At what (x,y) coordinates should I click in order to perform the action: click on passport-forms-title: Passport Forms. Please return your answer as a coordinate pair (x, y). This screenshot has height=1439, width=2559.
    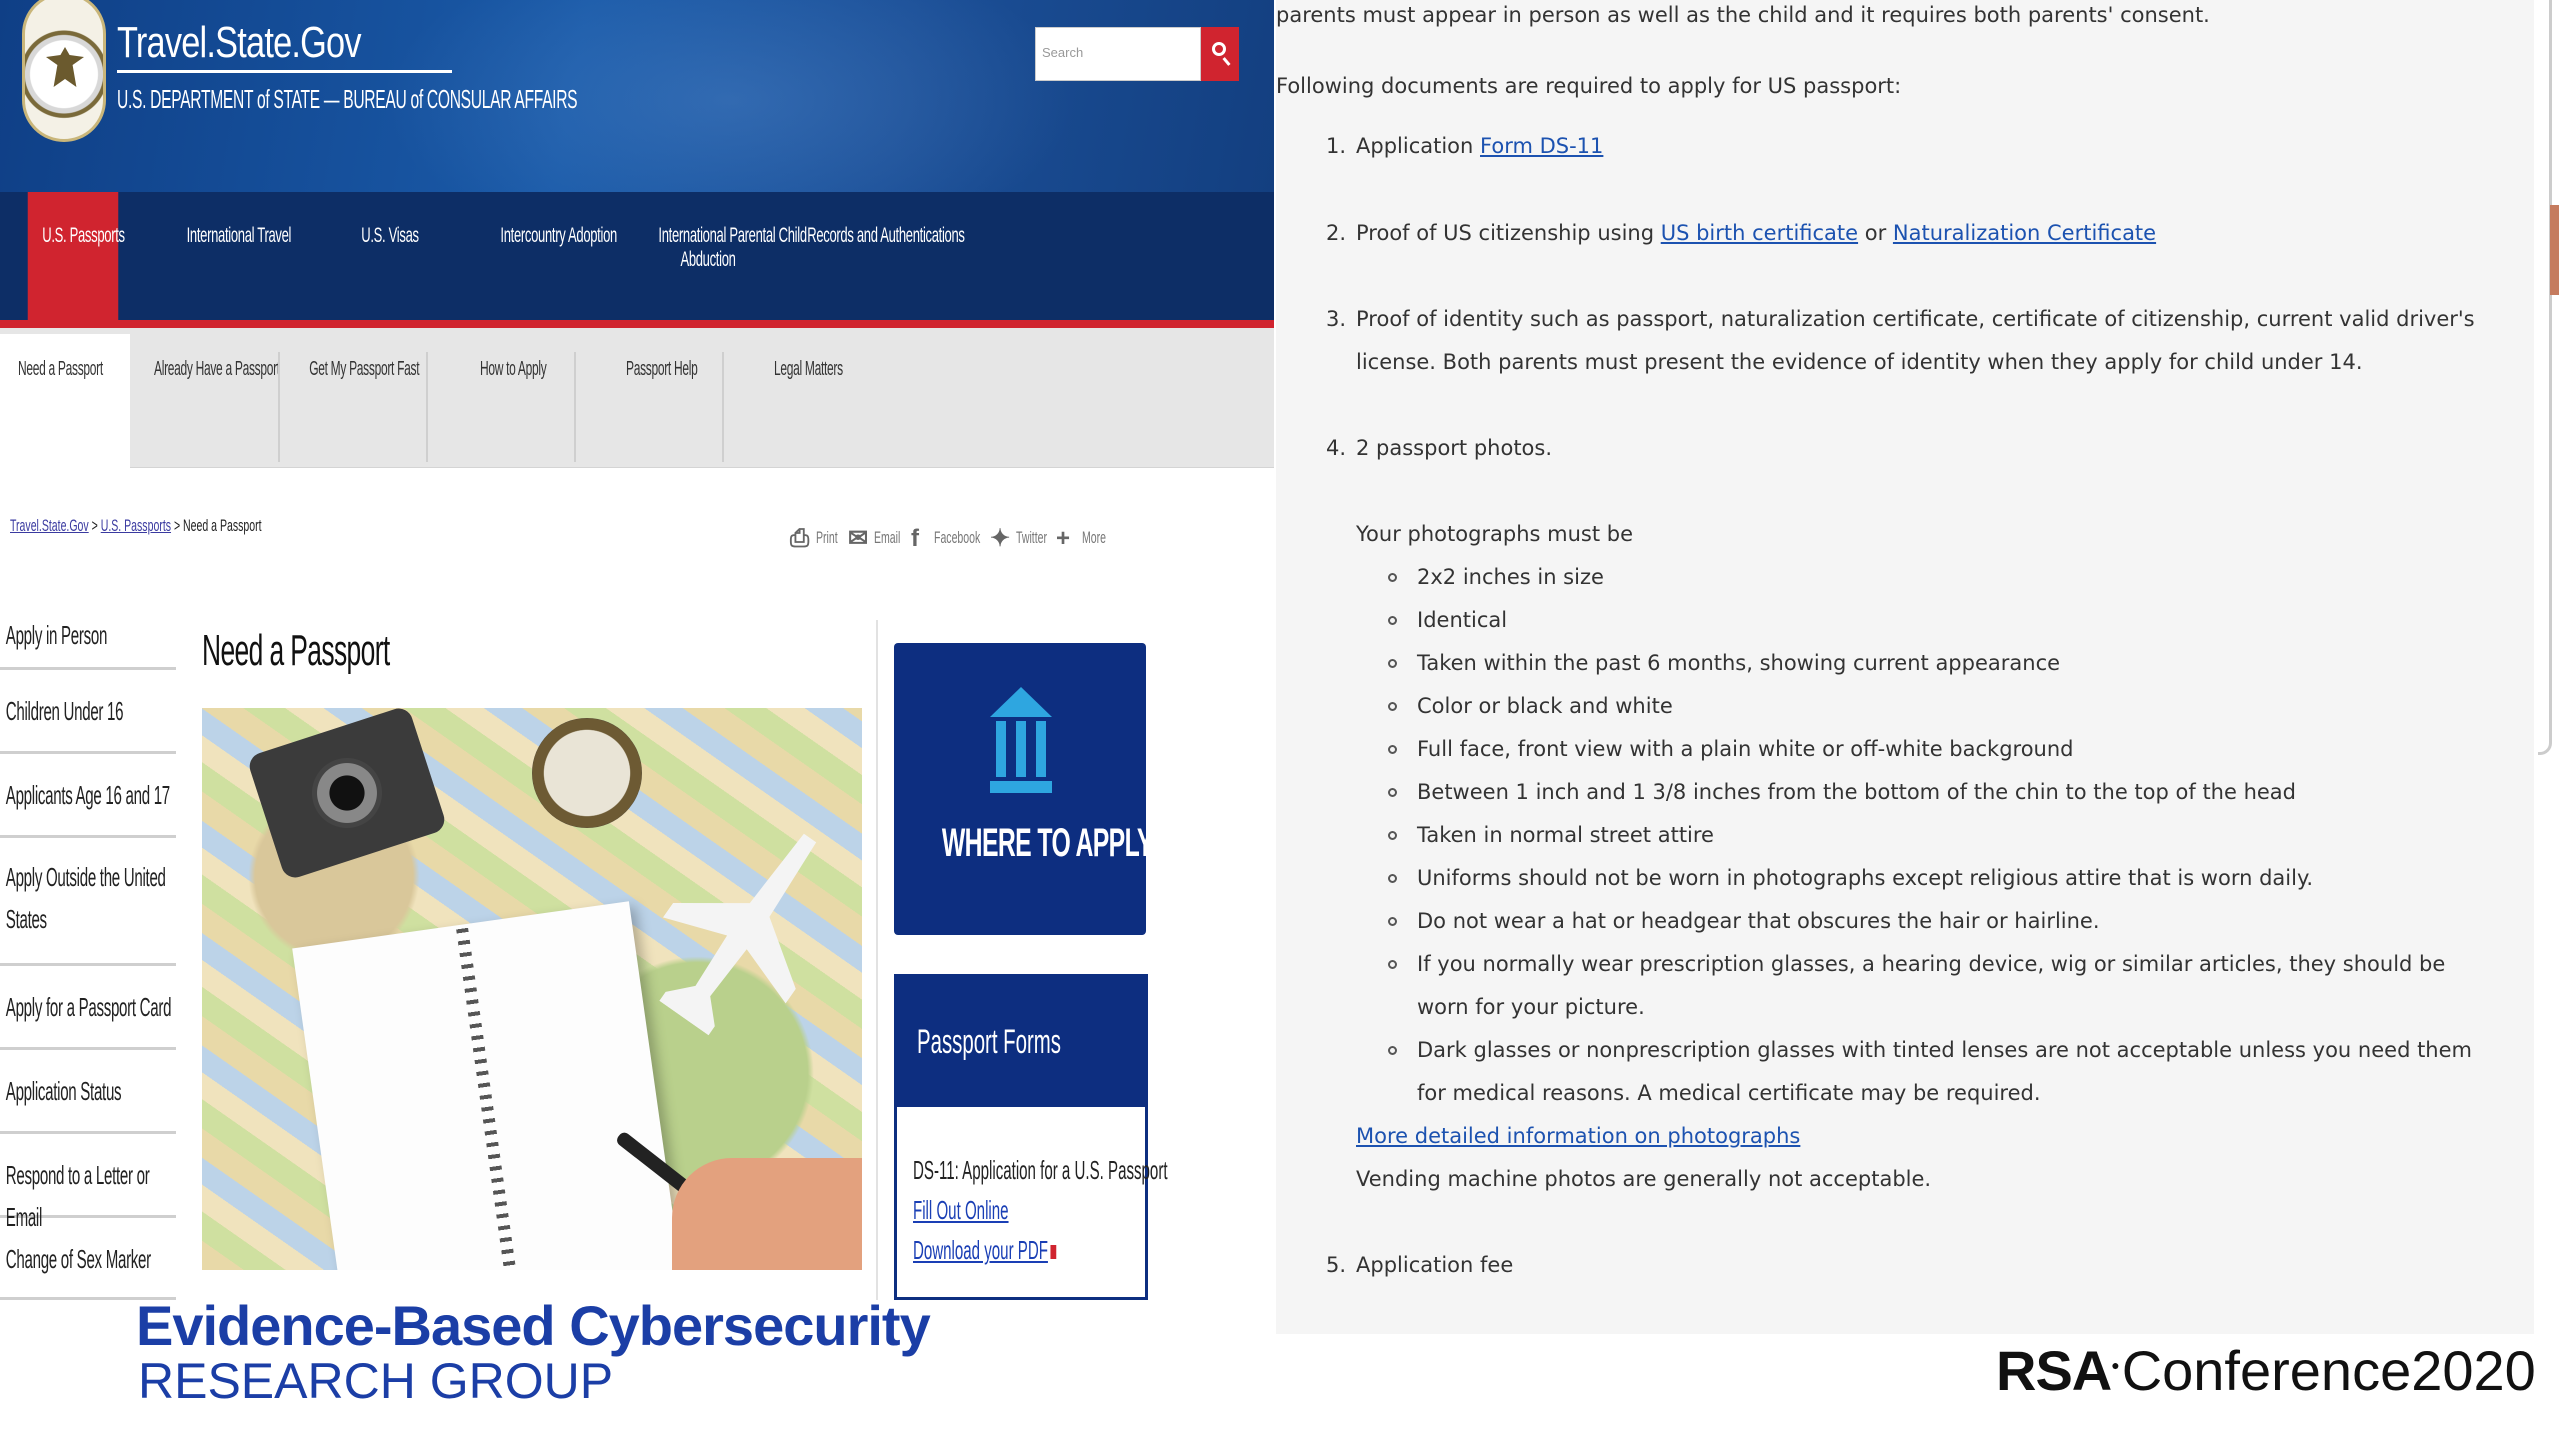
    Looking at the image, I should click on (989, 1042).